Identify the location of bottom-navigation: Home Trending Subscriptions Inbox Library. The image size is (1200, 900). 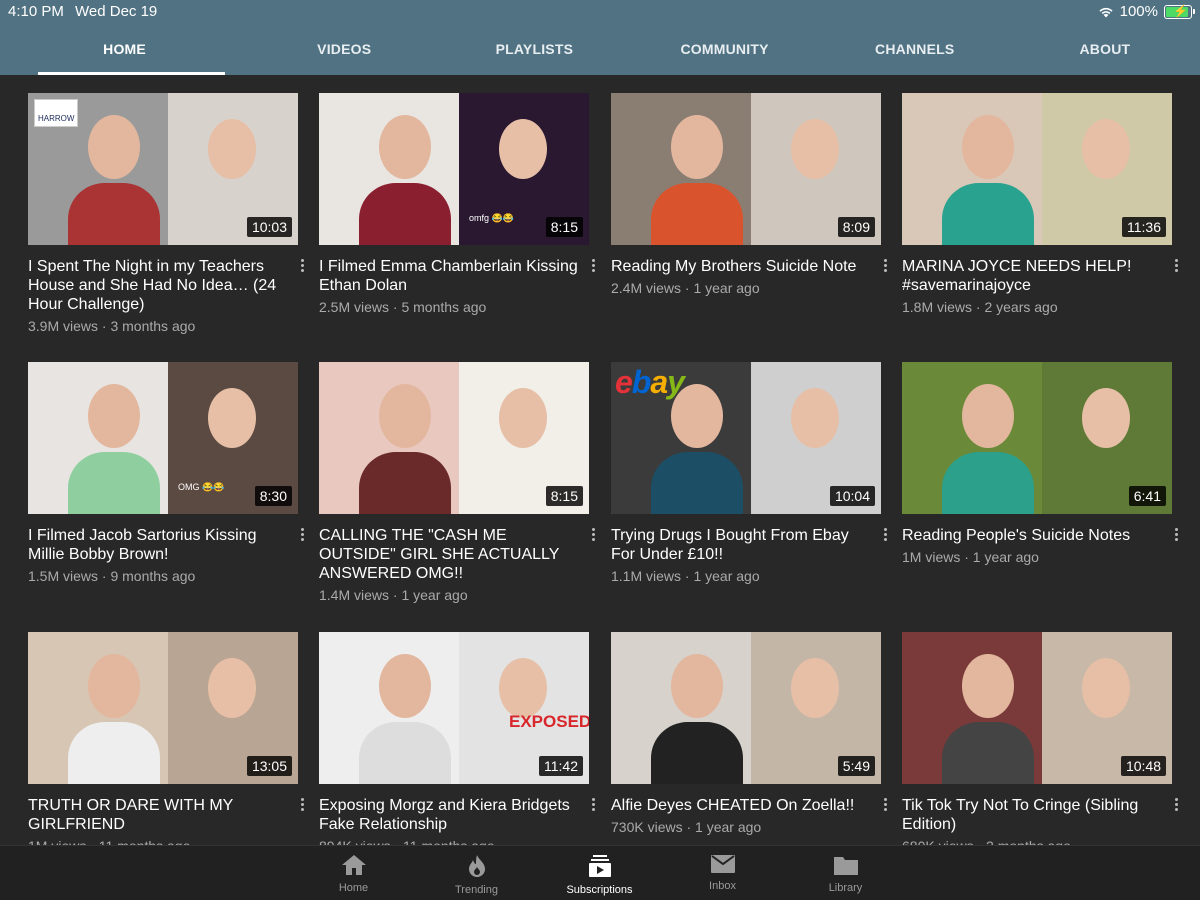
(600, 872).